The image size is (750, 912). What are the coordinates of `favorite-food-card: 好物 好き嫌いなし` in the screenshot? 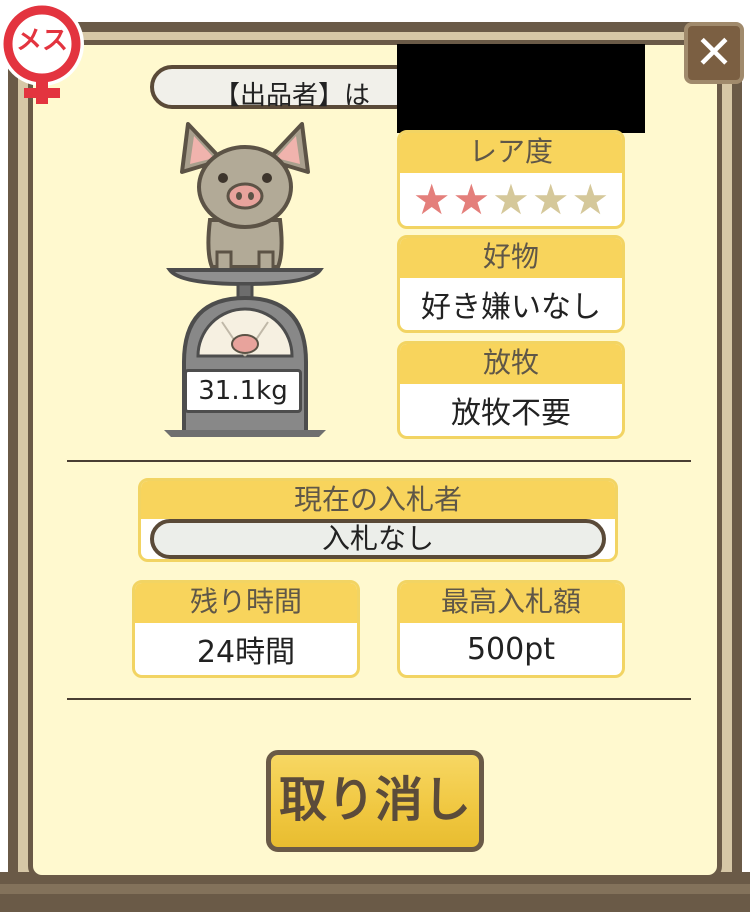 It's located at (511, 284).